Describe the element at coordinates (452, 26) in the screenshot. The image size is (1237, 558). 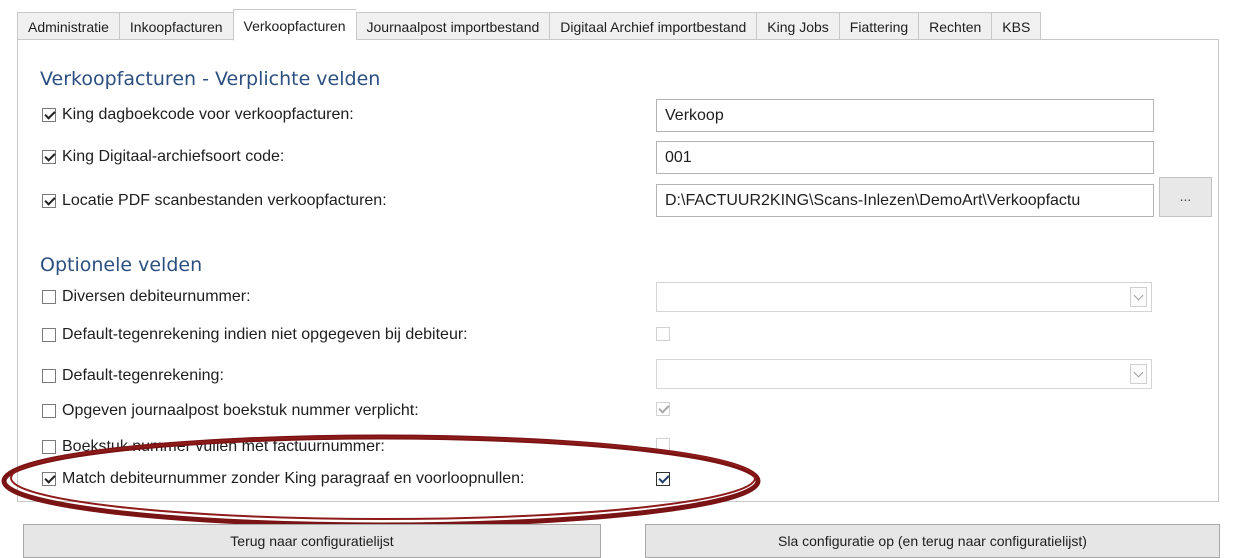
I see `tab-journaalpost-importbestand: Journaalpost importbestand` at that location.